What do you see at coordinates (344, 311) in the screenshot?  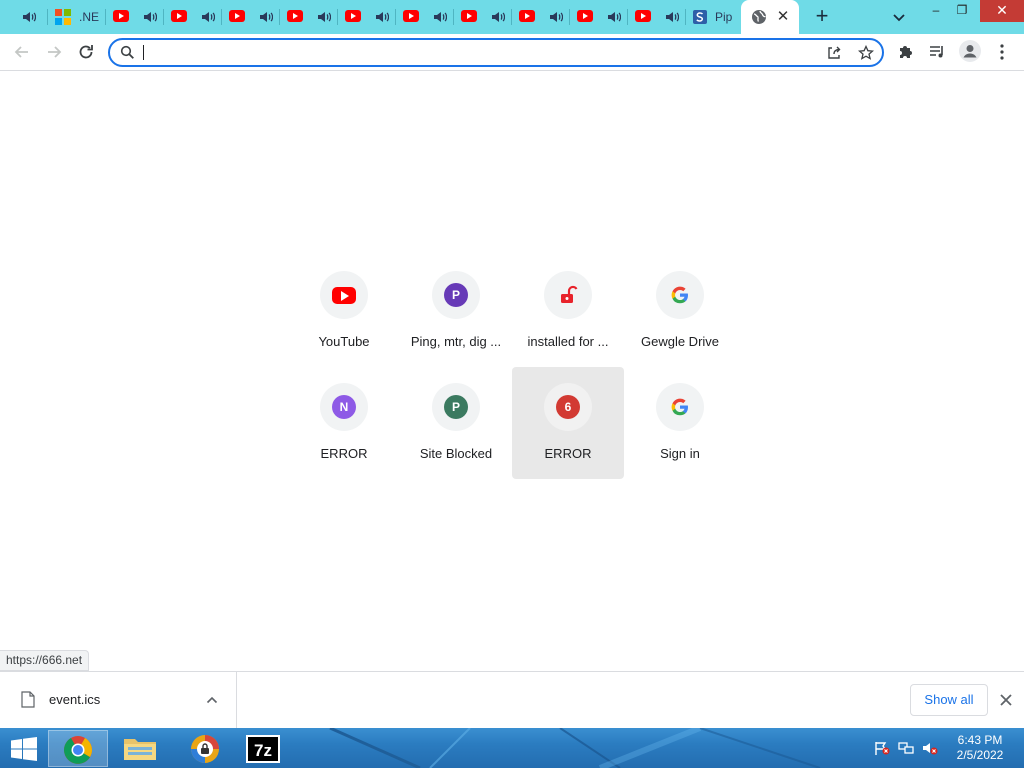 I see `shortcut-tile-youtube: YouTube` at bounding box center [344, 311].